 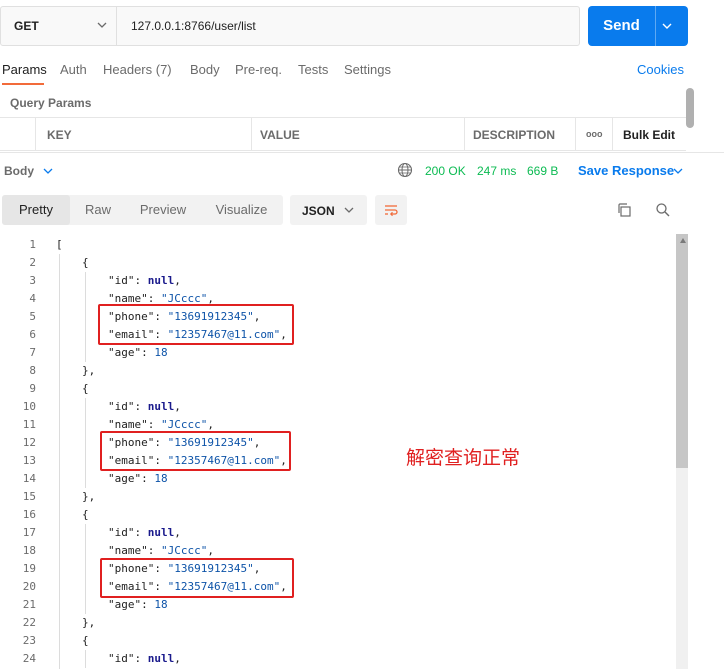 I want to click on response-body-select: Body, so click(x=19, y=171).